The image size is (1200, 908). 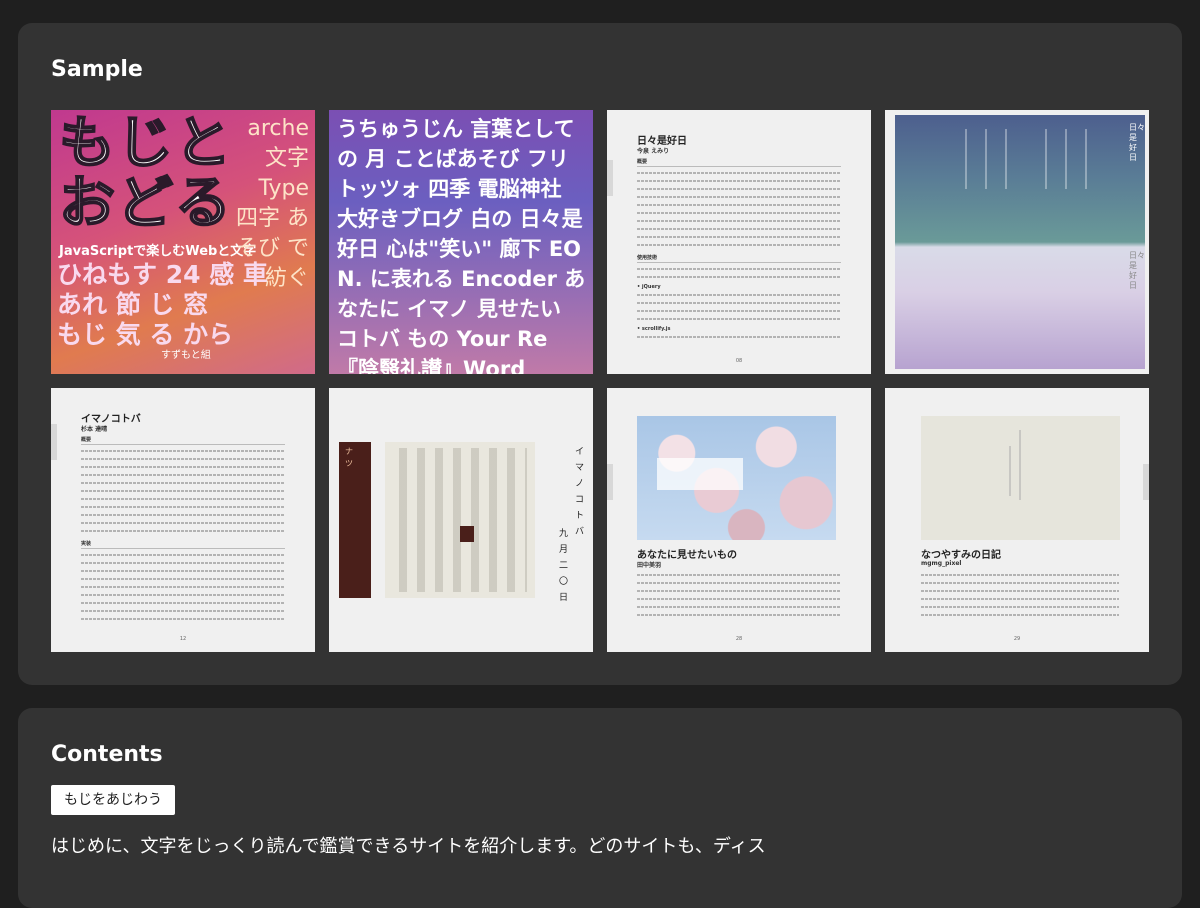 I want to click on highlighted-character, so click(x=467, y=534).